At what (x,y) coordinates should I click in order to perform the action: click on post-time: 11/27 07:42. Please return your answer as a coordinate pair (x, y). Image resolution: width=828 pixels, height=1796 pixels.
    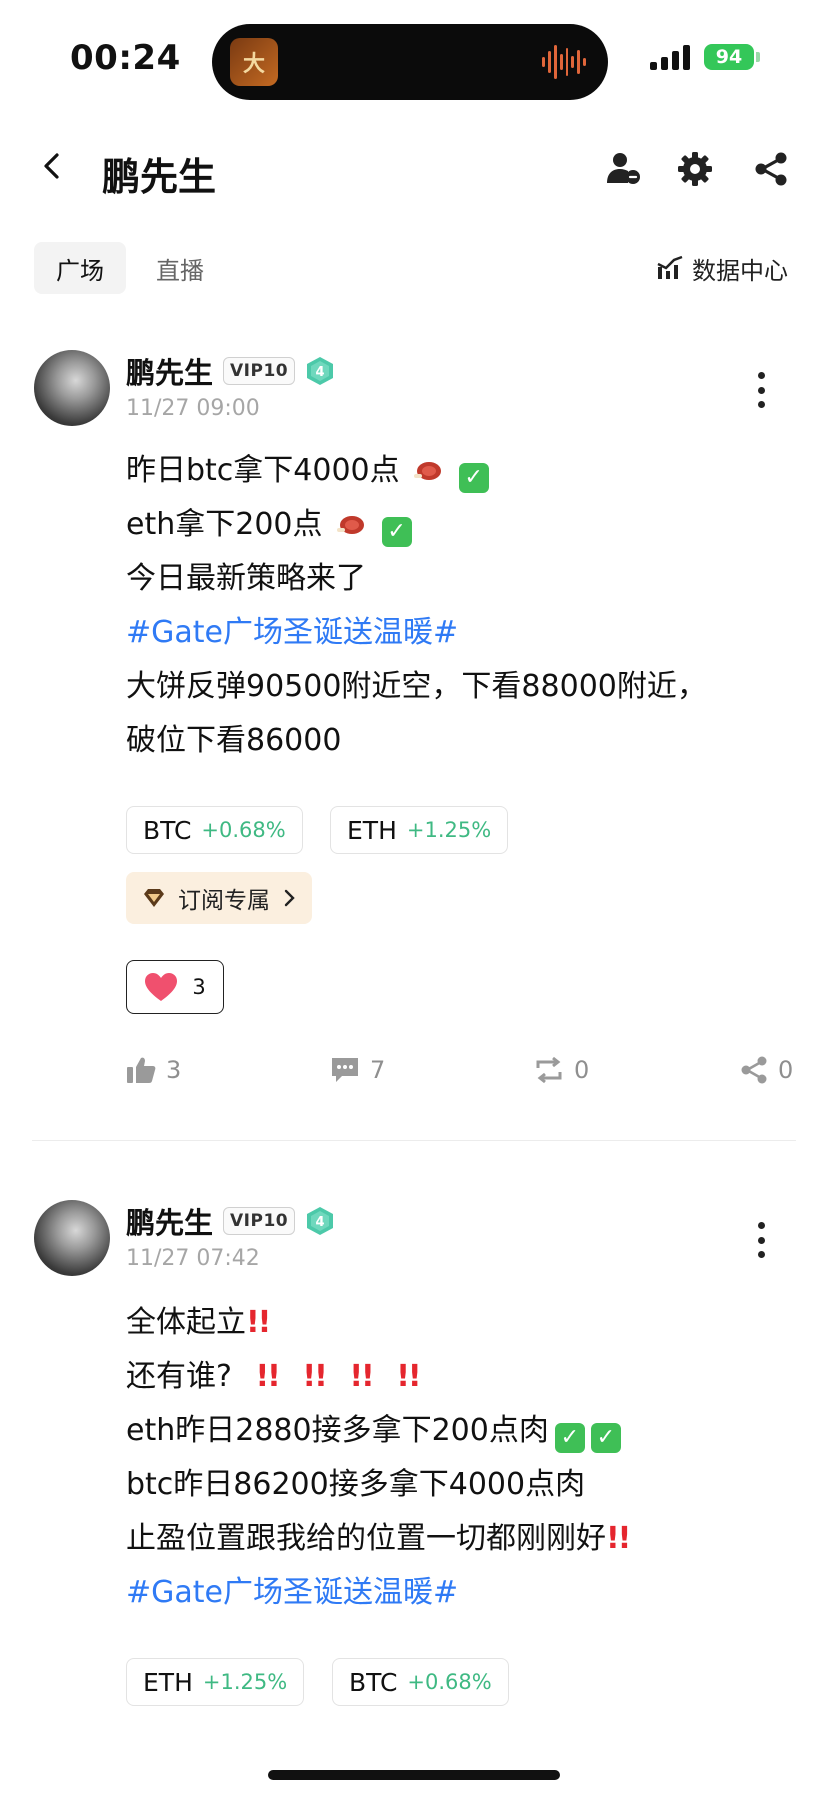
    Looking at the image, I should click on (193, 1258).